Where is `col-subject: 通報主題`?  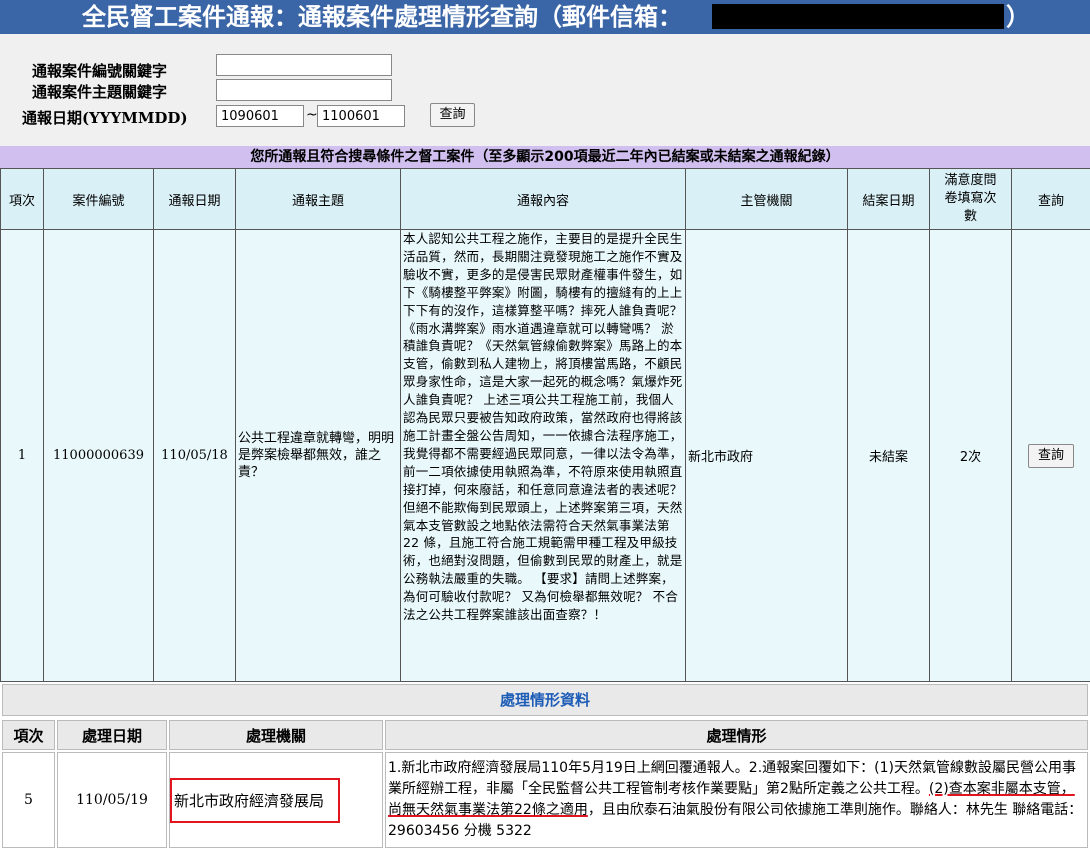 col-subject: 通報主題 is located at coordinates (318, 199).